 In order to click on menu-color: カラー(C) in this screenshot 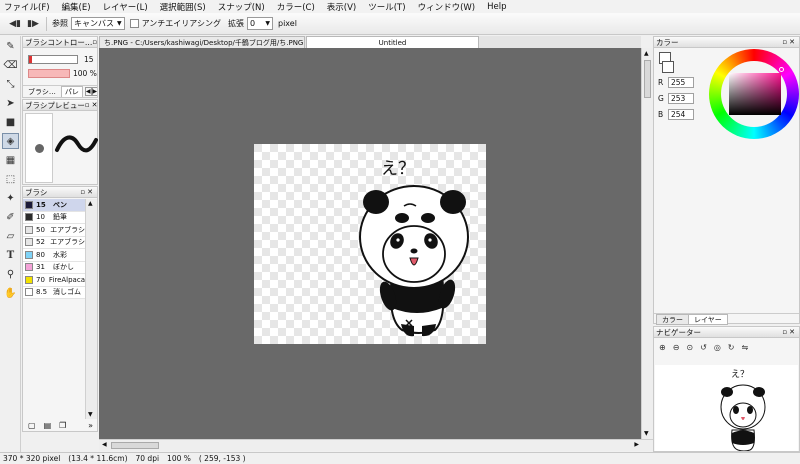, I will do `click(296, 7)`.